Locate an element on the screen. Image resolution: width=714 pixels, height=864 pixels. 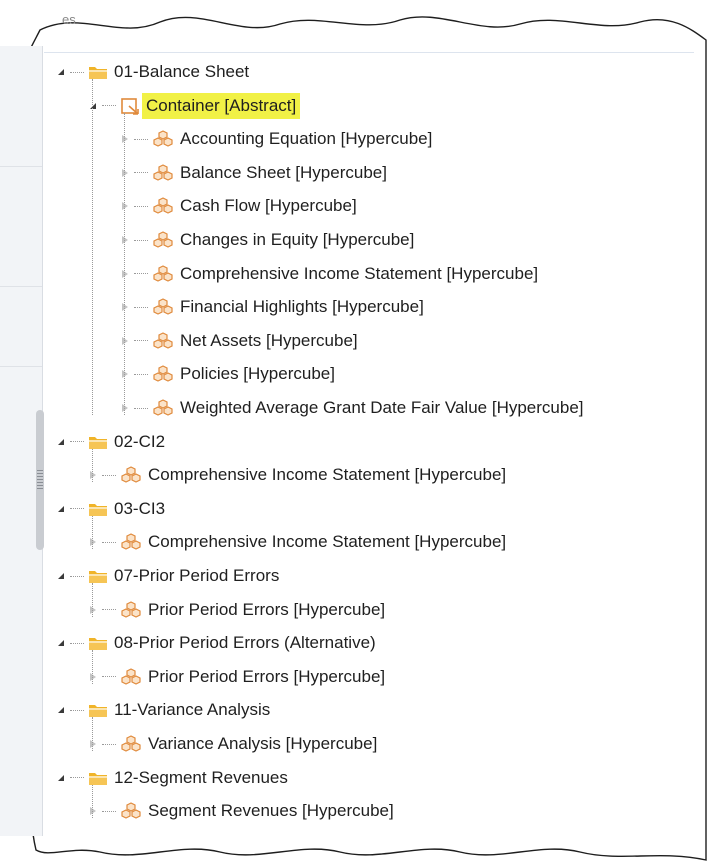
tree-hypercube-item: Segment Revenues [Hypercube] is located at coordinates (240, 811).